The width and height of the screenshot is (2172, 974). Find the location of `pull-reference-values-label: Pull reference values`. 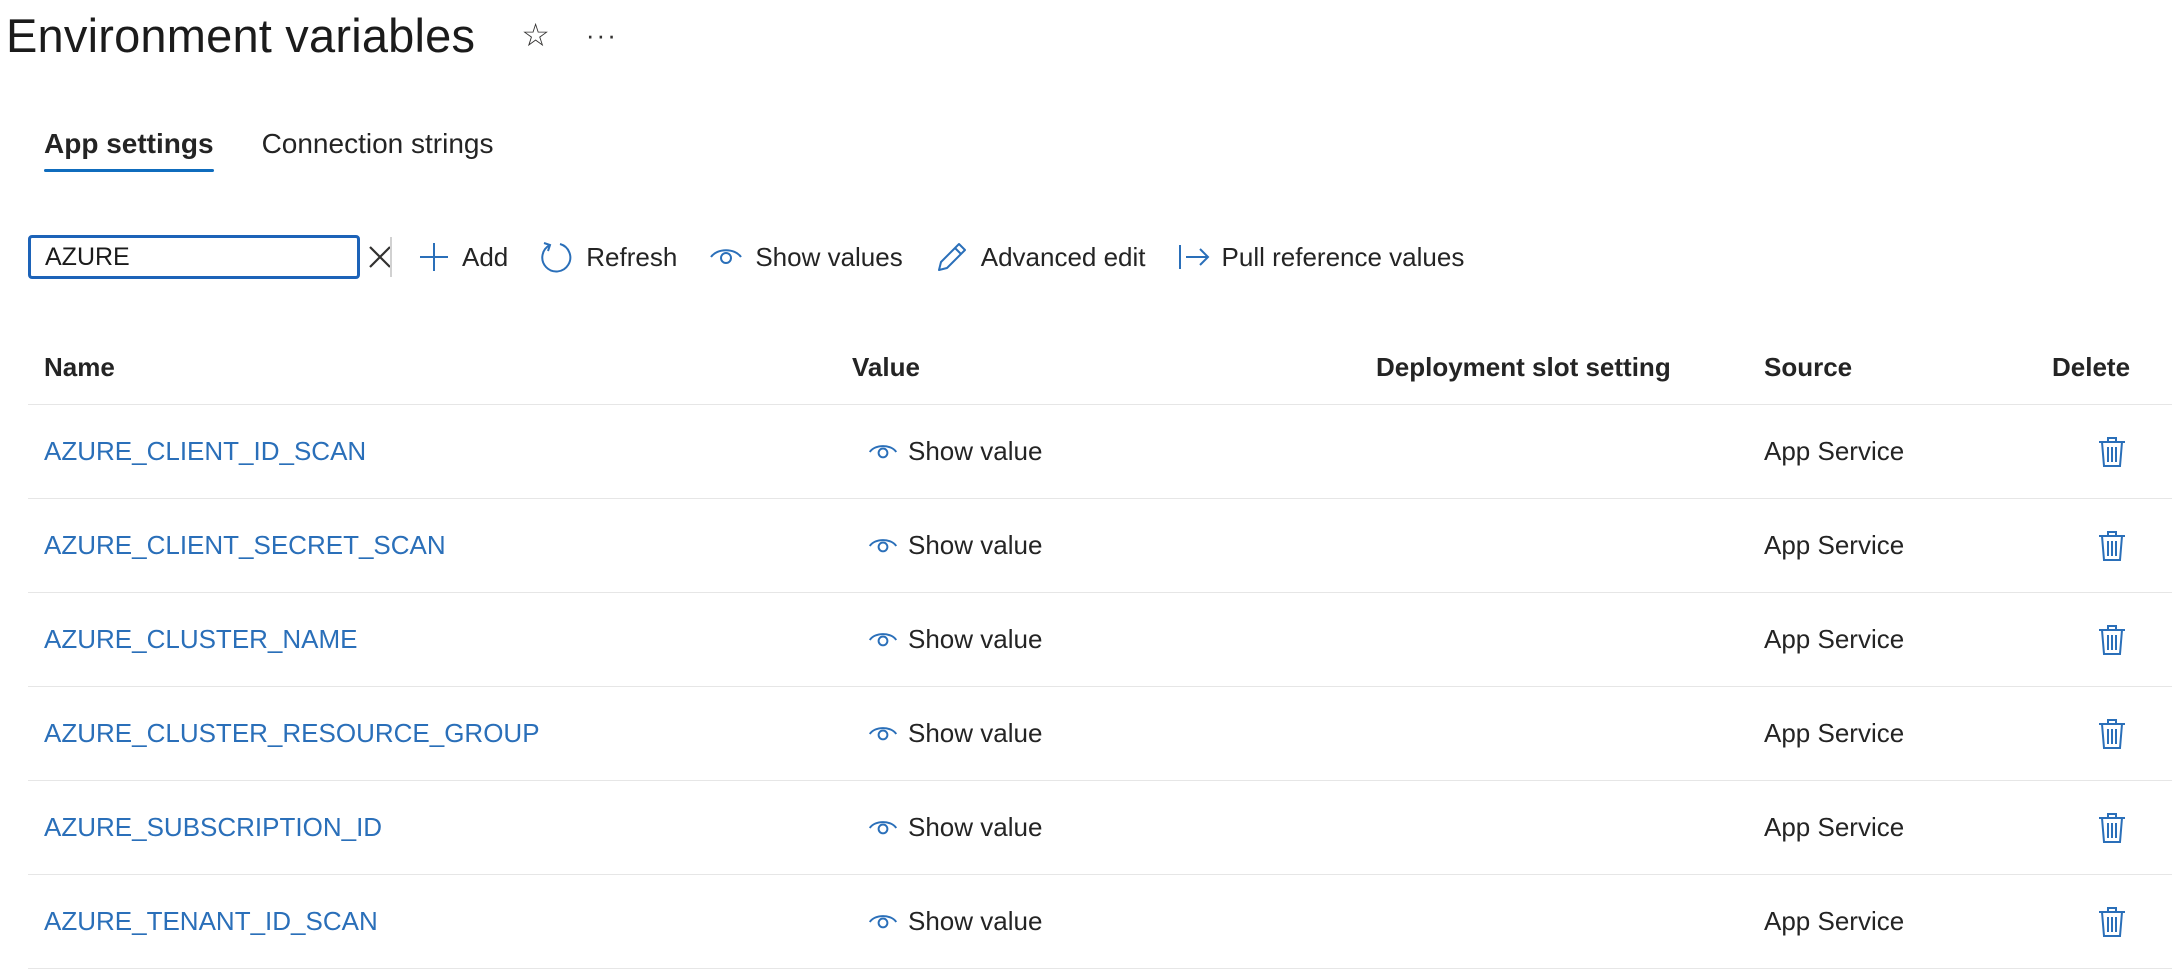

pull-reference-values-label: Pull reference values is located at coordinates (1343, 256).